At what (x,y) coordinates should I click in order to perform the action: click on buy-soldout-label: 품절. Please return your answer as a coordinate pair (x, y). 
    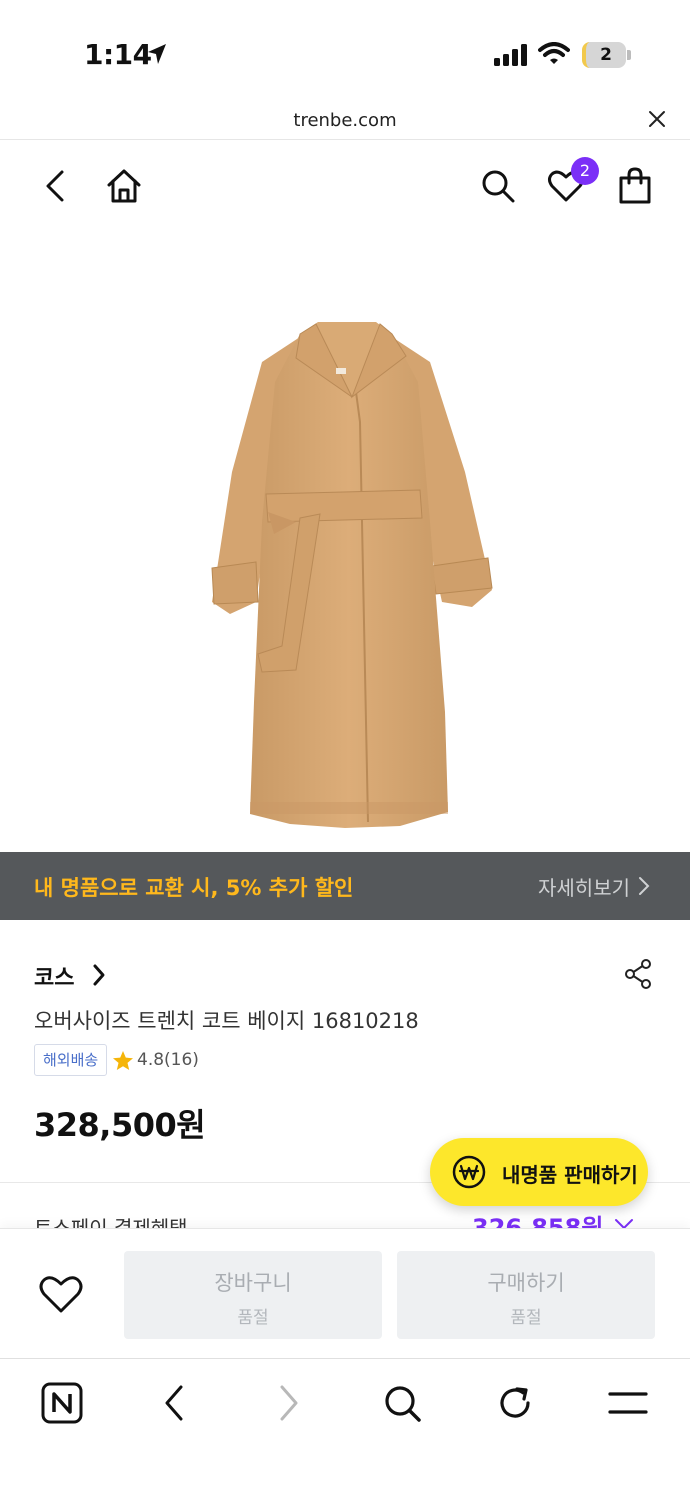
    Looking at the image, I should click on (526, 1318).